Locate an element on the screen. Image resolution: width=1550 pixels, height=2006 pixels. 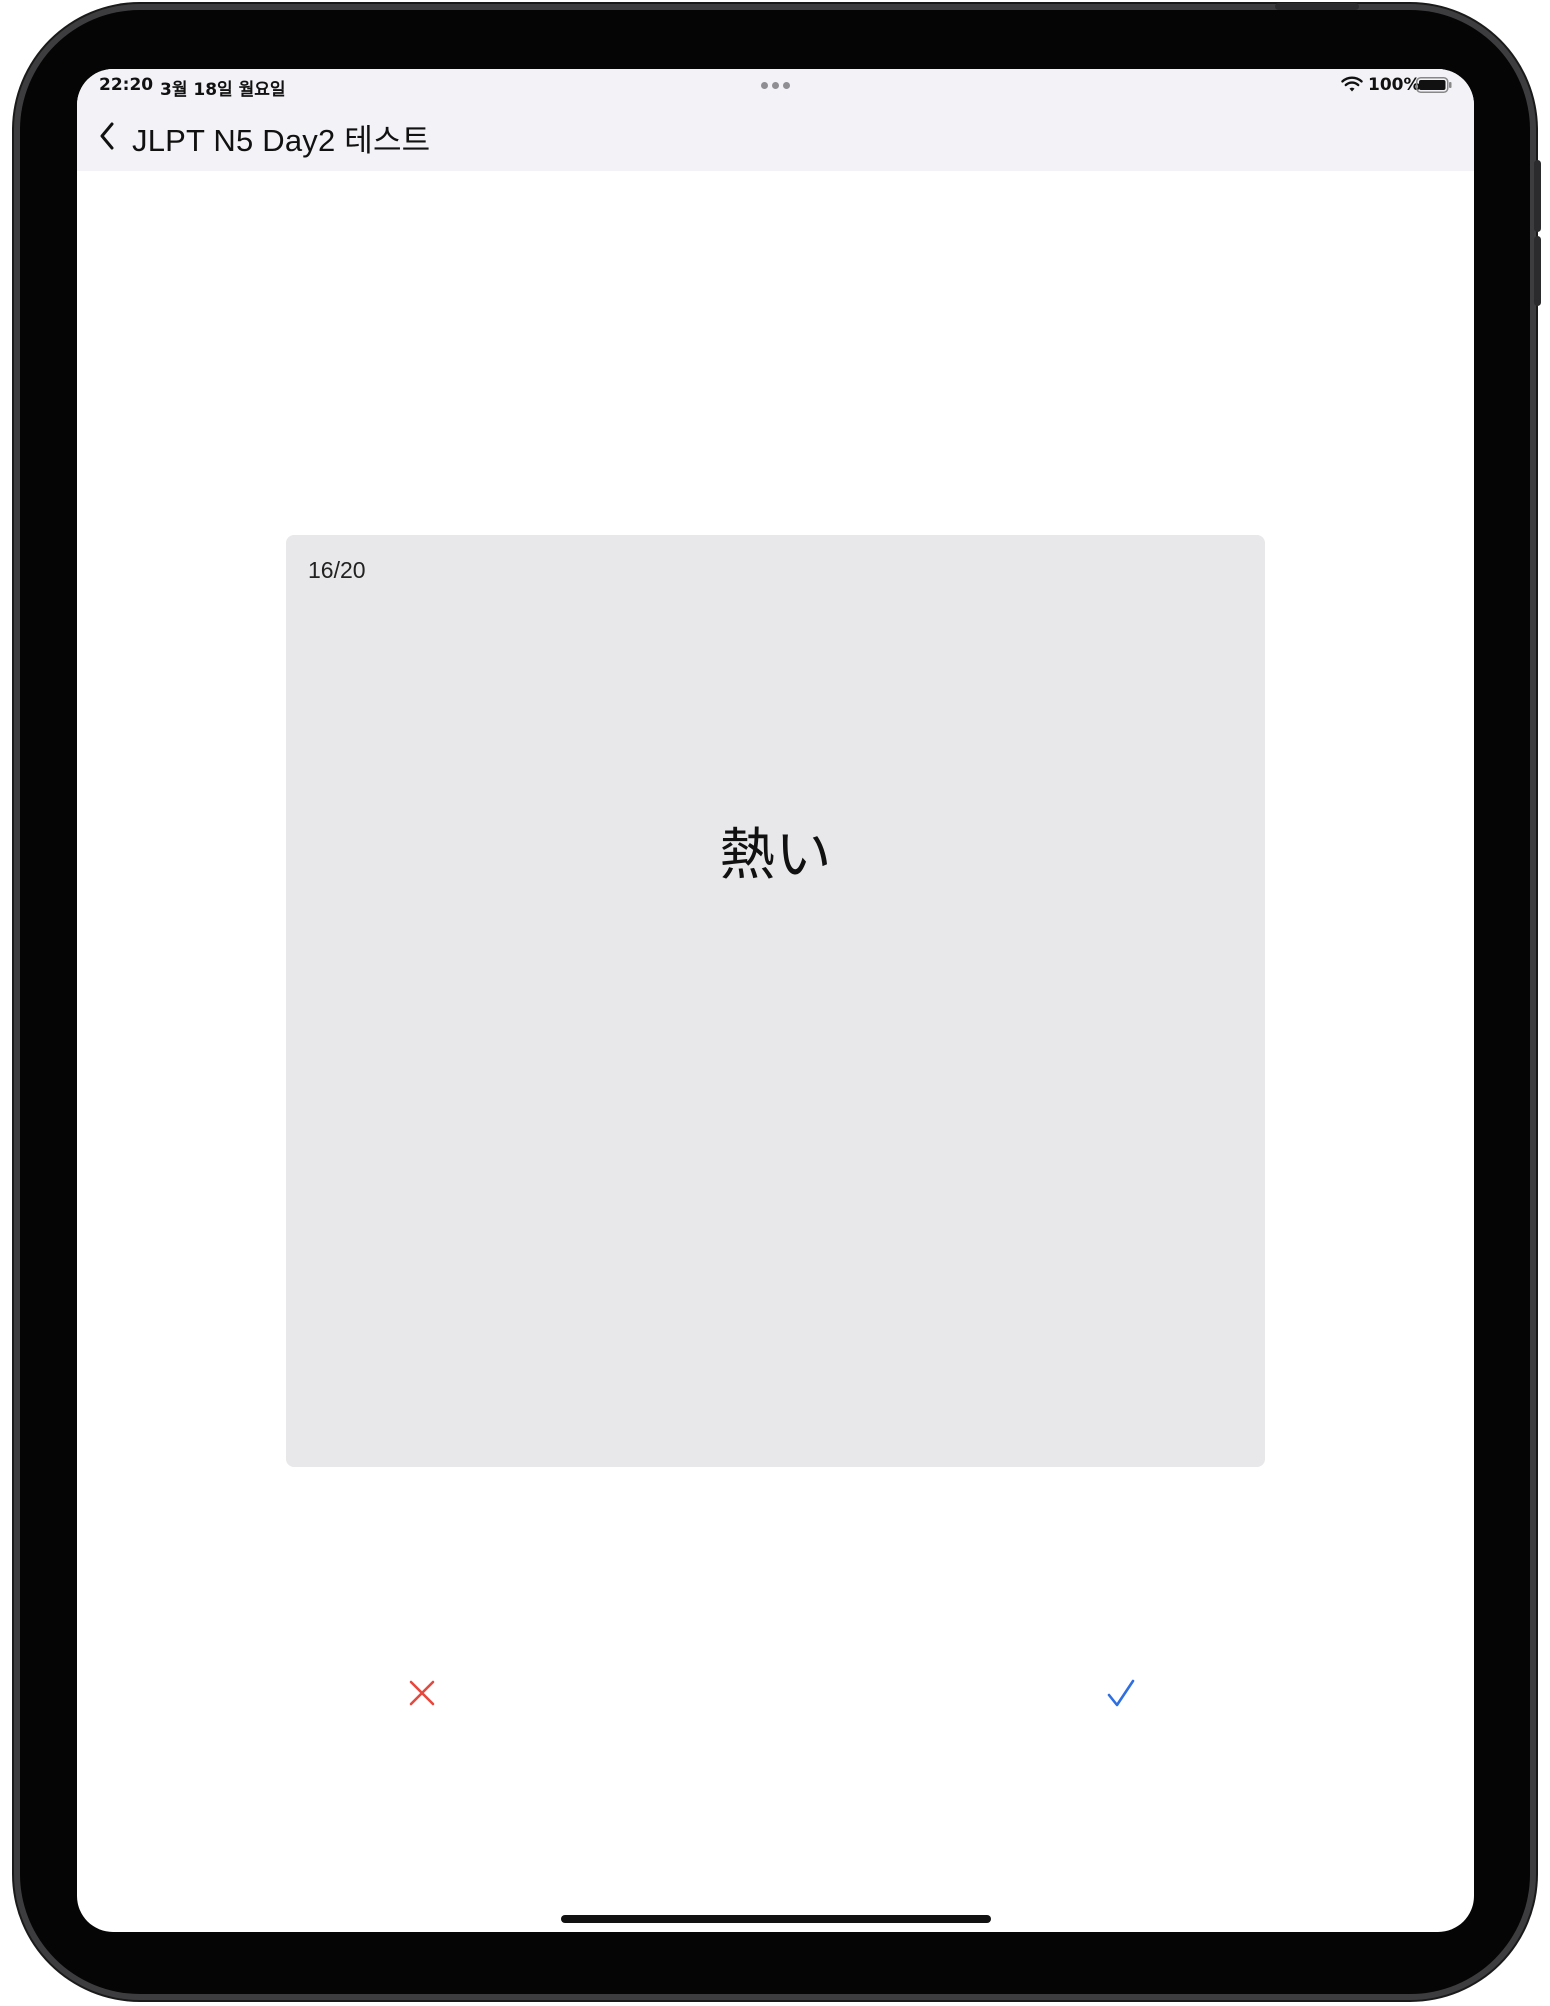
navigation-bar: JLPT N5 Day2 테스트 is located at coordinates (775, 136).